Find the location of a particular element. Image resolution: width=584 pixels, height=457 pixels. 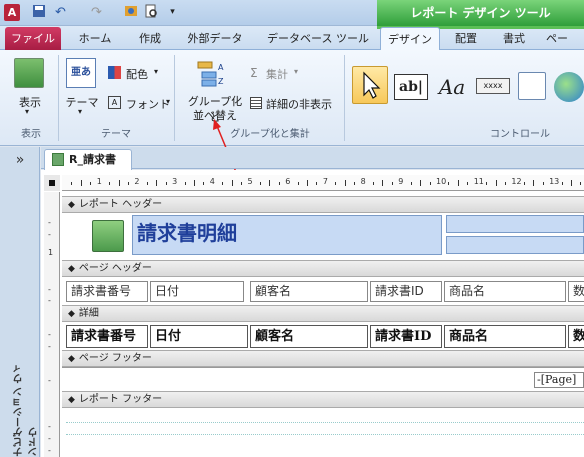

svg-text: A is located at coordinates (221, 67).